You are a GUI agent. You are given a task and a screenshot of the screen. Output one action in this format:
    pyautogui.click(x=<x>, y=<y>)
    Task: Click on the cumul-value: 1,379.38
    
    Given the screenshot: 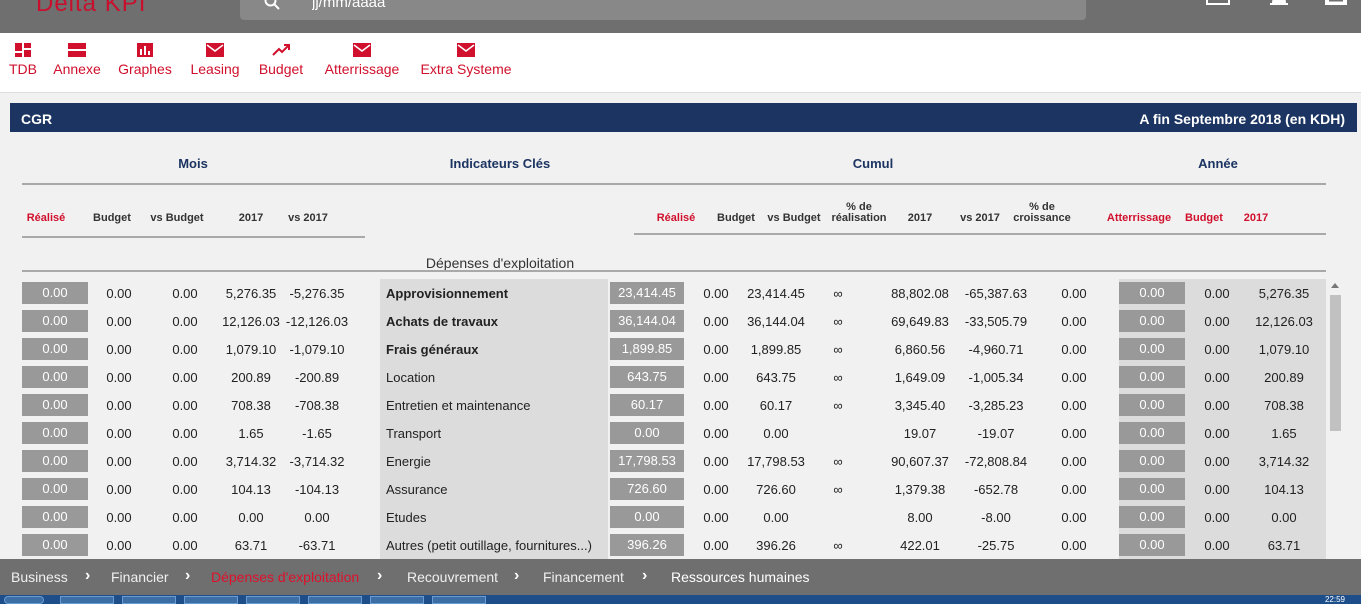 What is the action you would take?
    pyautogui.click(x=920, y=489)
    